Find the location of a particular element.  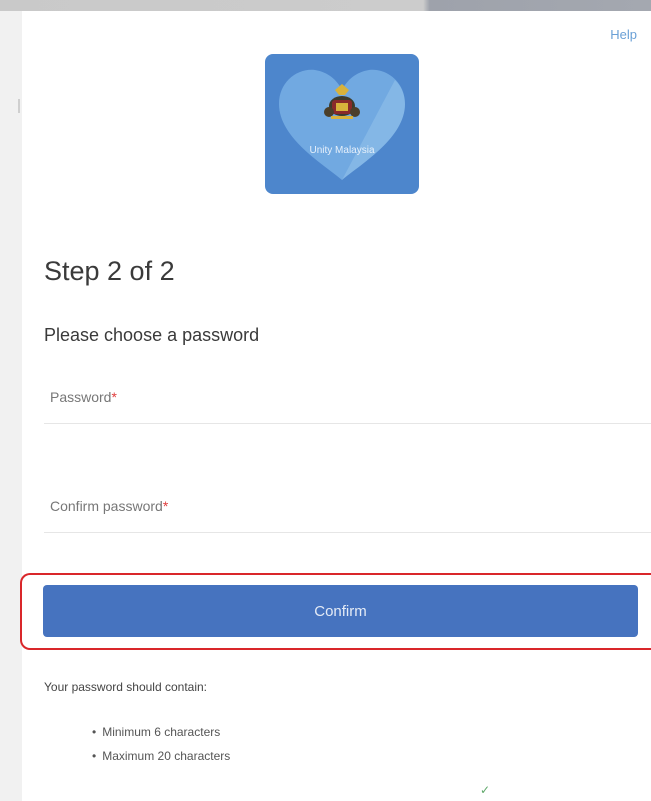

checkmark-icon: ✓ is located at coordinates (485, 790).